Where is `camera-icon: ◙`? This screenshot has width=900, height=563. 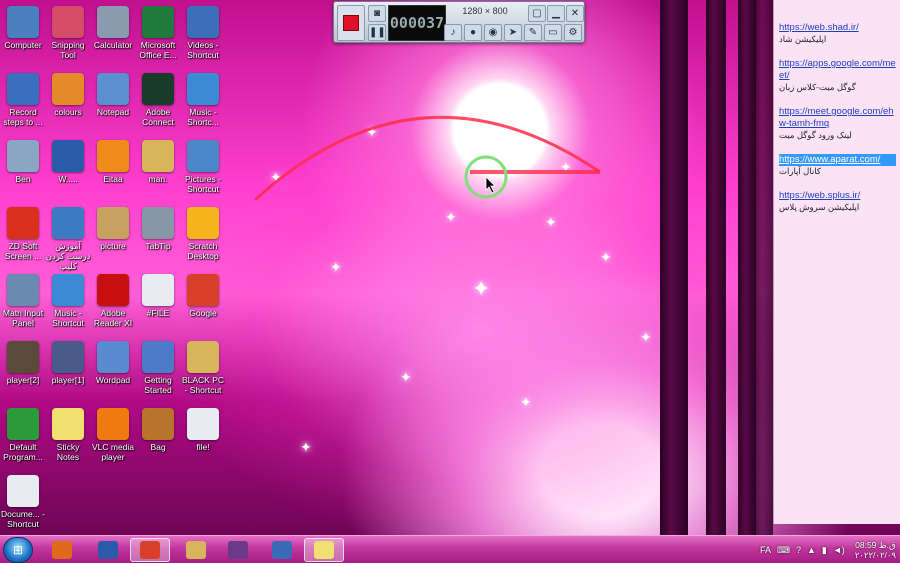
camera-icon: ◙ is located at coordinates (377, 13).